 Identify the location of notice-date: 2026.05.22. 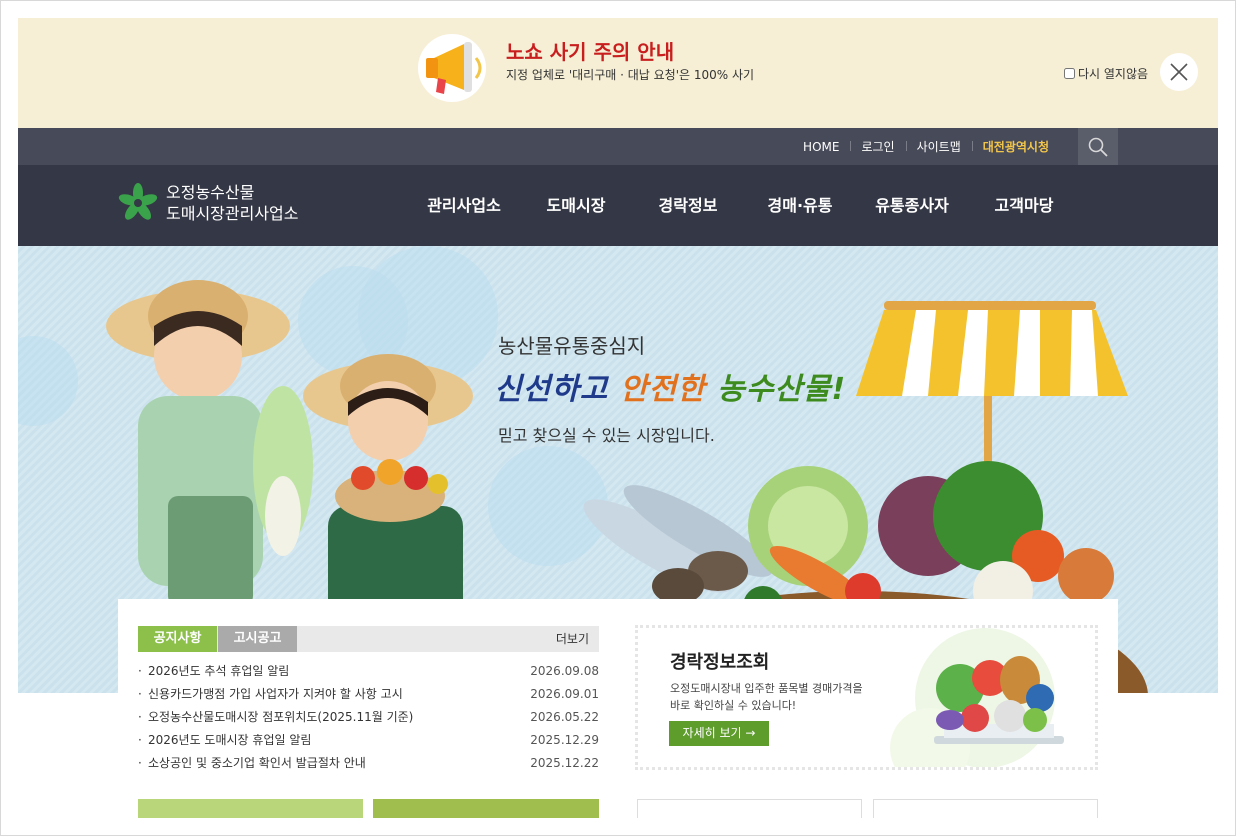
(564, 717).